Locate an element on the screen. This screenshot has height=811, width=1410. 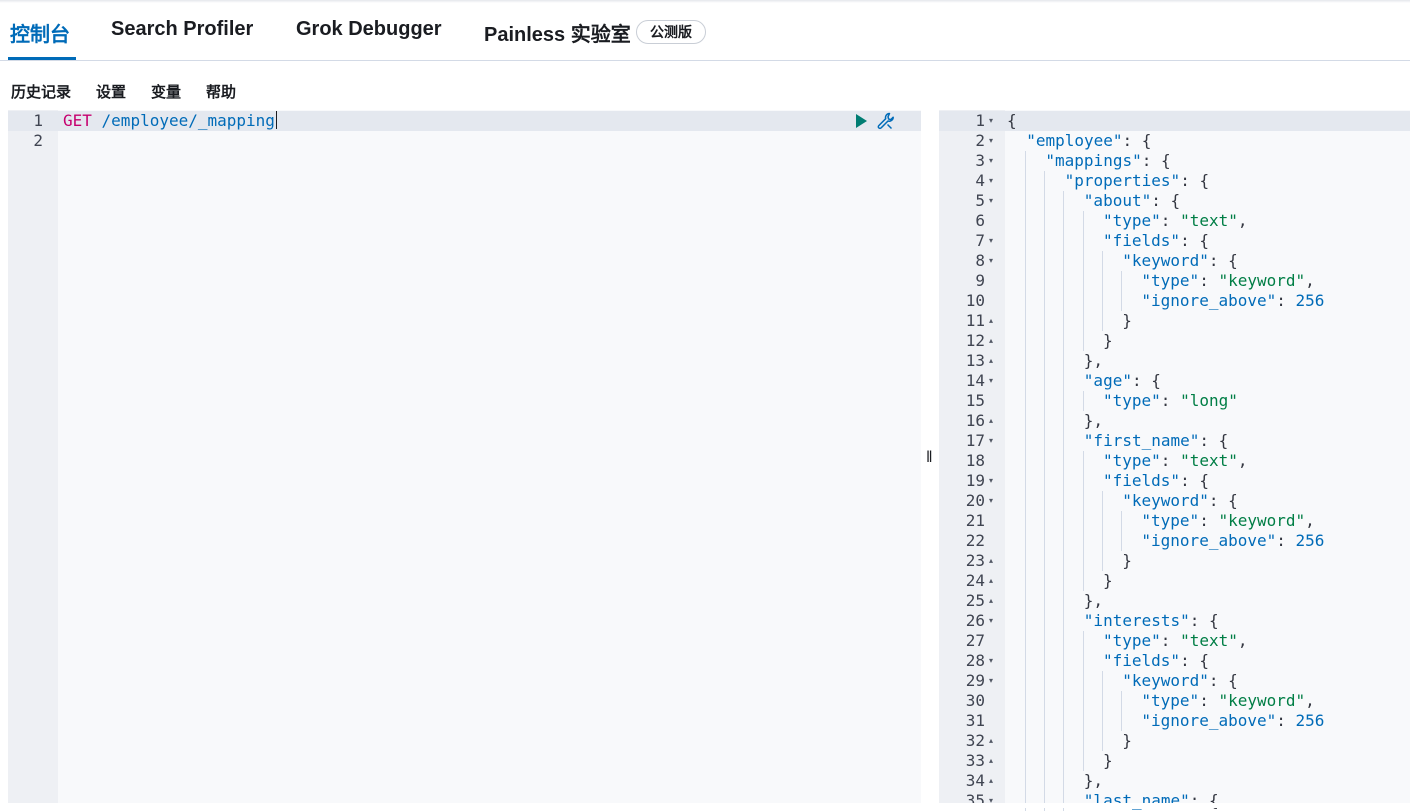
help-link: 帮助 is located at coordinates (221, 91).